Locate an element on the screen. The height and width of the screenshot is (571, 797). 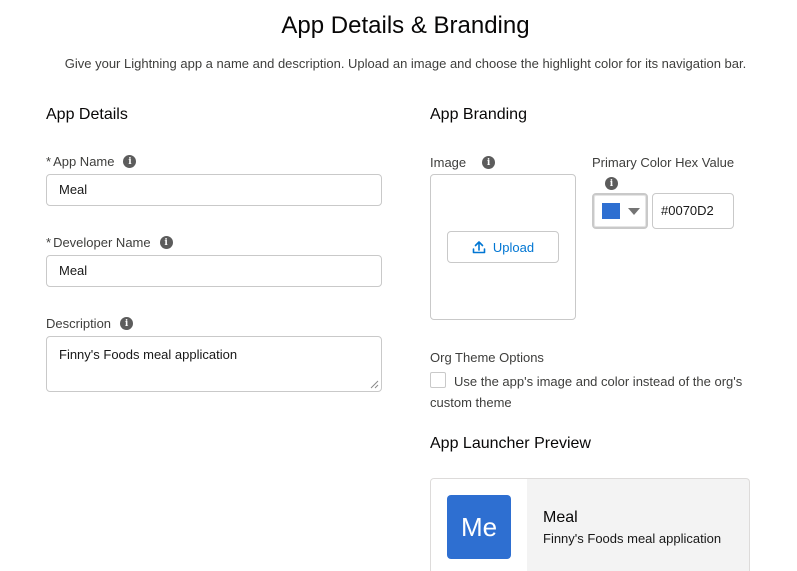
image-label-text: Image is located at coordinates (448, 162).